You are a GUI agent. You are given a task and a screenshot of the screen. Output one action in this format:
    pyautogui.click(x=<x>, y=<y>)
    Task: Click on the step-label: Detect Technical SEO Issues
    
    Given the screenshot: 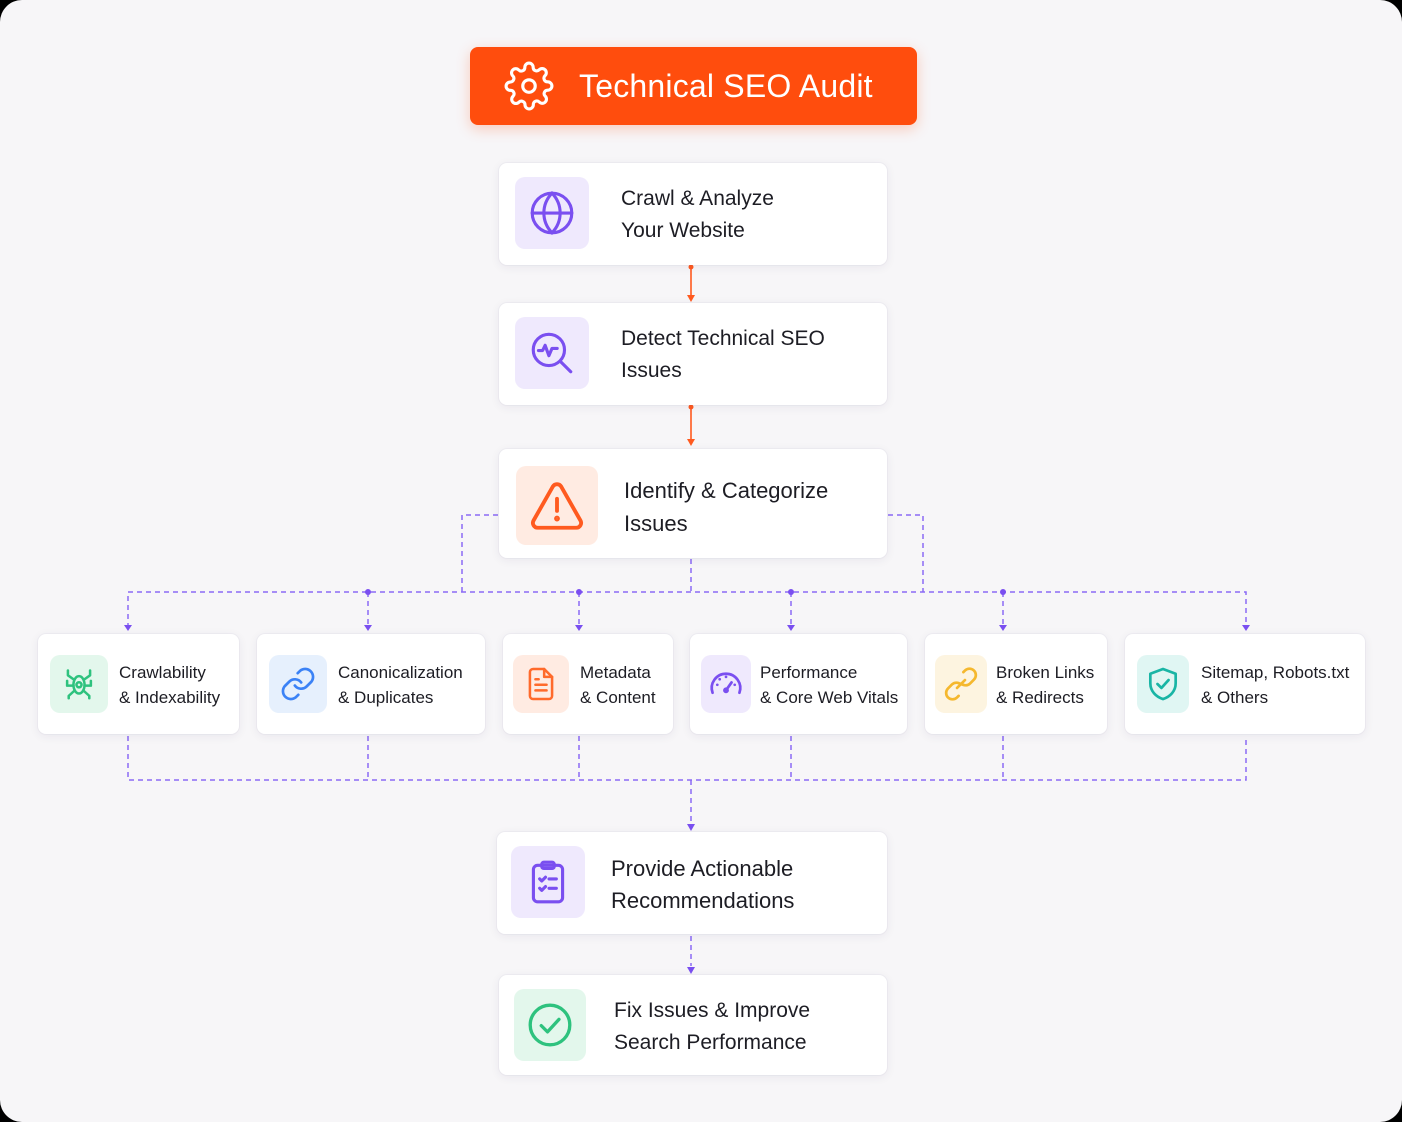 What is the action you would take?
    pyautogui.click(x=723, y=354)
    